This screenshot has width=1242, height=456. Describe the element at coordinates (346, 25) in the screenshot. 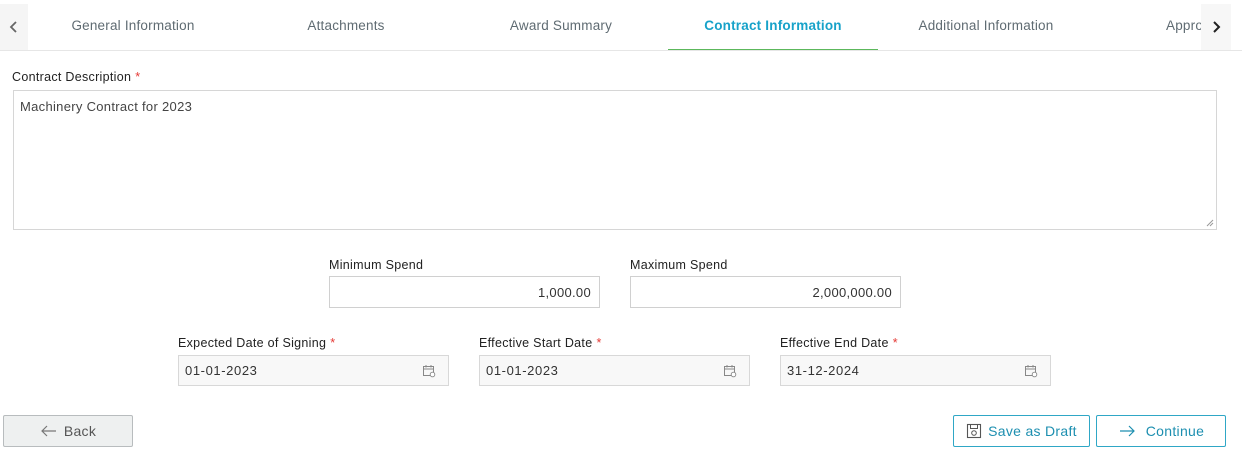

I see `tab-attachments: Attachments` at that location.